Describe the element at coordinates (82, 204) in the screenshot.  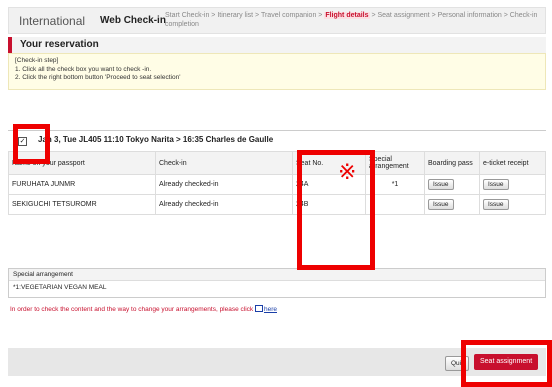
I see `passenger-name: SEKIGUCHI TETSUROMR` at that location.